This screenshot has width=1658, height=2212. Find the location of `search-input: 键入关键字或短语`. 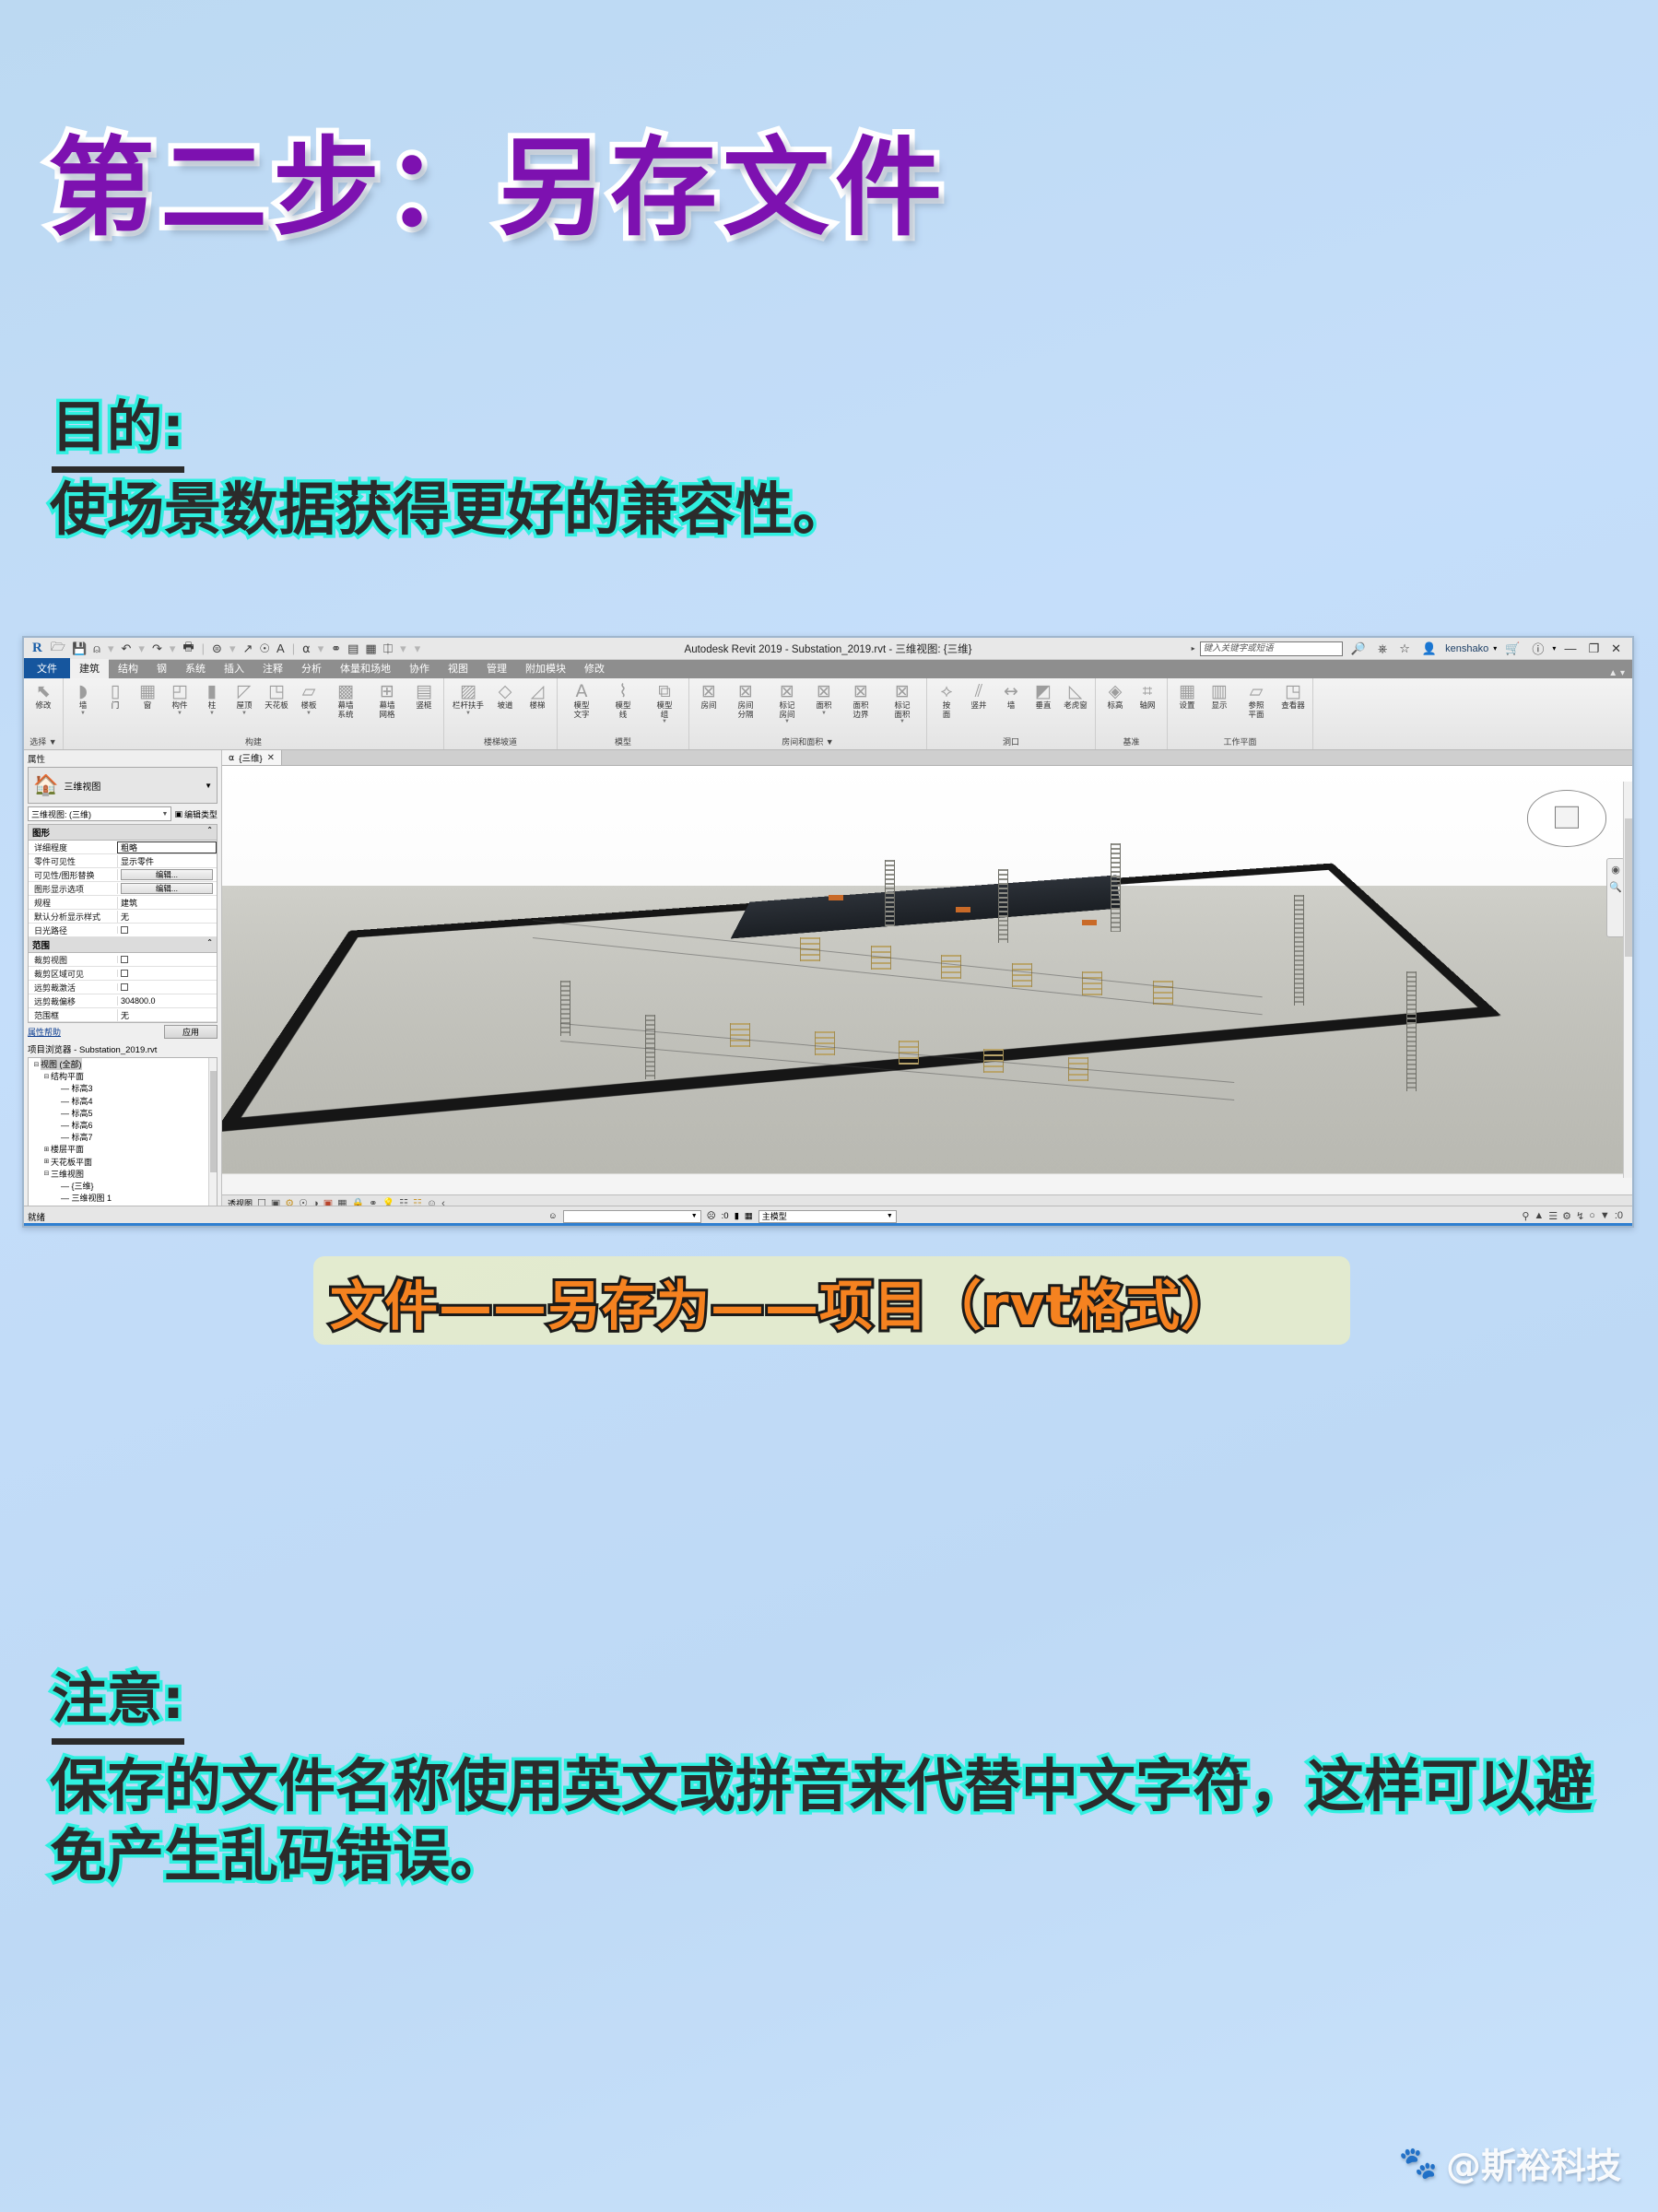

search-input: 键入关键字或短语 is located at coordinates (1271, 648).